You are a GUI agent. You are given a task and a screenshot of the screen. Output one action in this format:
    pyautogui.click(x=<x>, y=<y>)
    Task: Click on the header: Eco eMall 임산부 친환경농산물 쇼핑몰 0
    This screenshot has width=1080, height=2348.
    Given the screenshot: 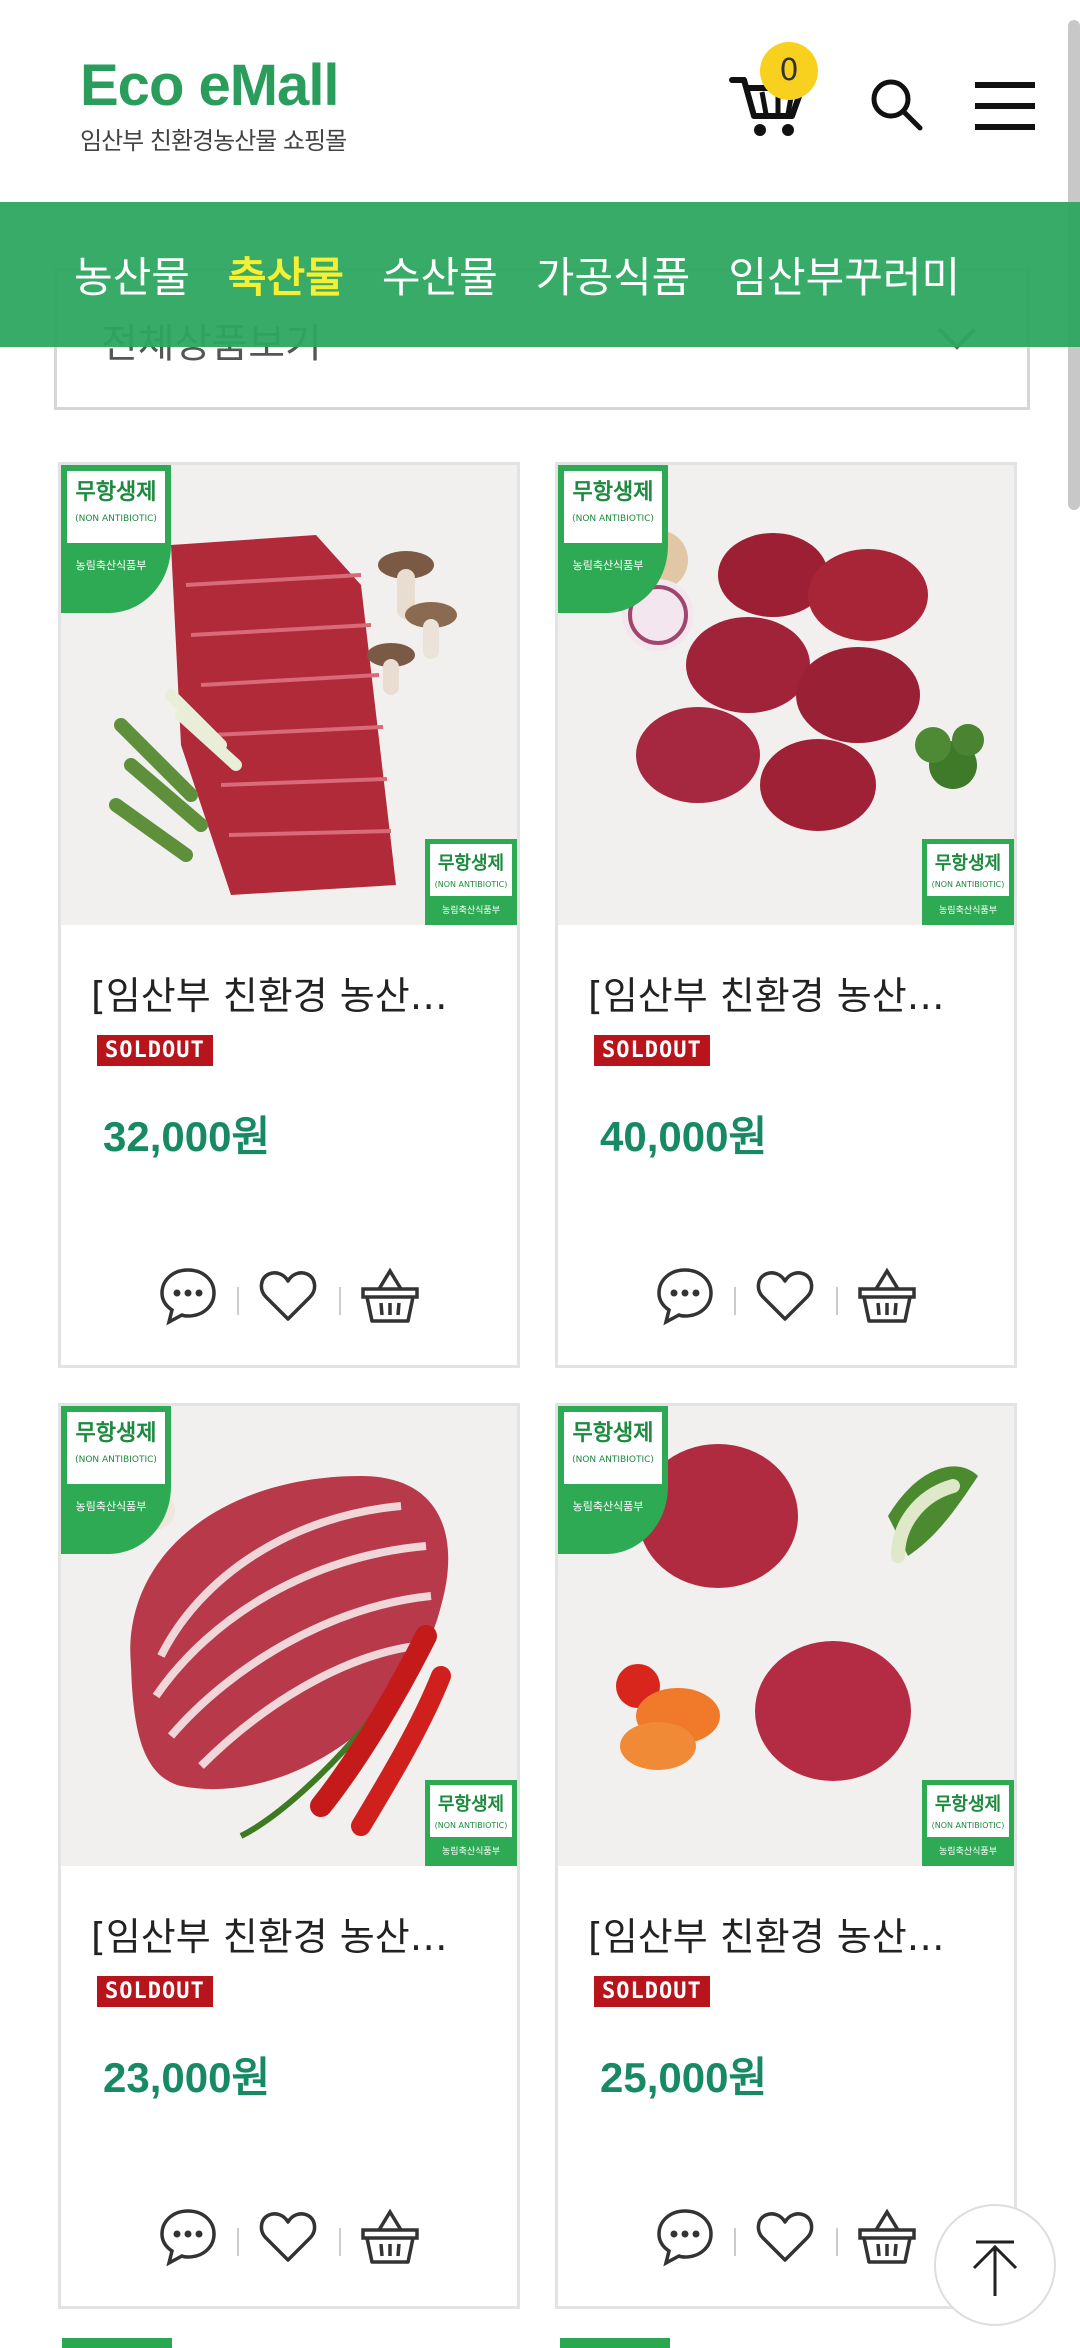 What is the action you would take?
    pyautogui.click(x=540, y=101)
    